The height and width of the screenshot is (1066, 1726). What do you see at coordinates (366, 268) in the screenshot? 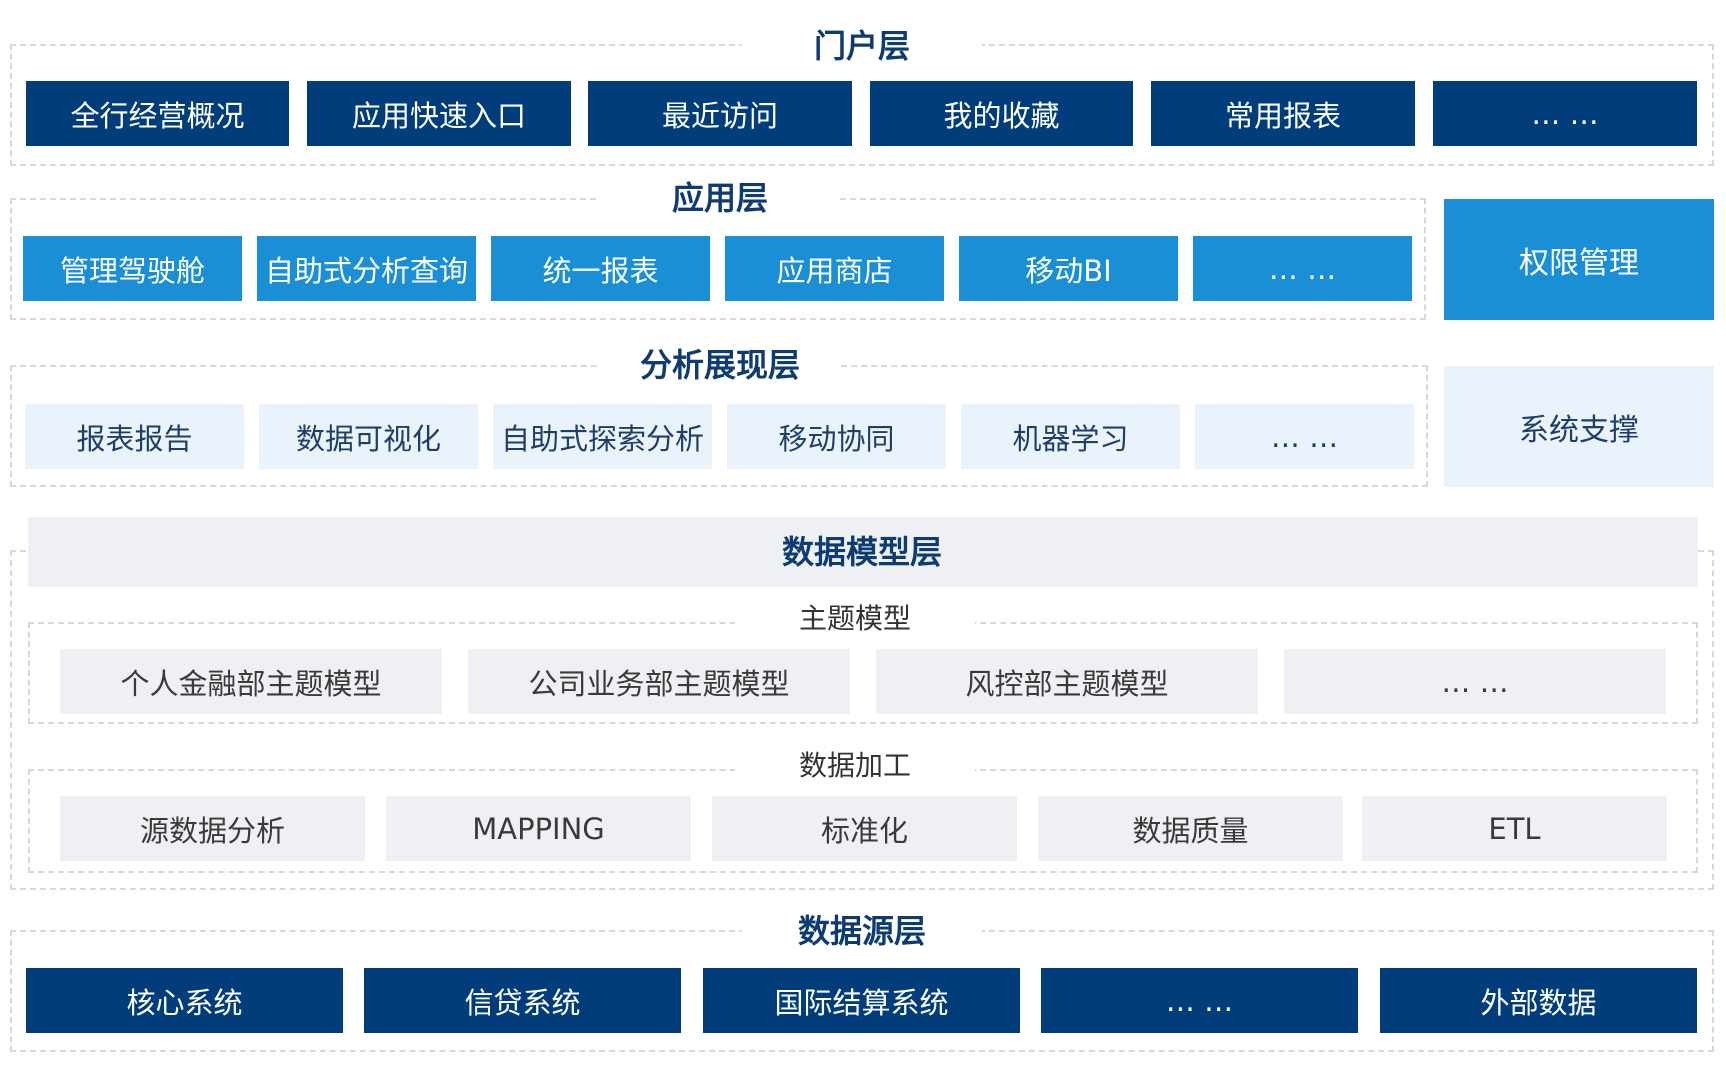
I see `application-item: 自助式分析查询` at bounding box center [366, 268].